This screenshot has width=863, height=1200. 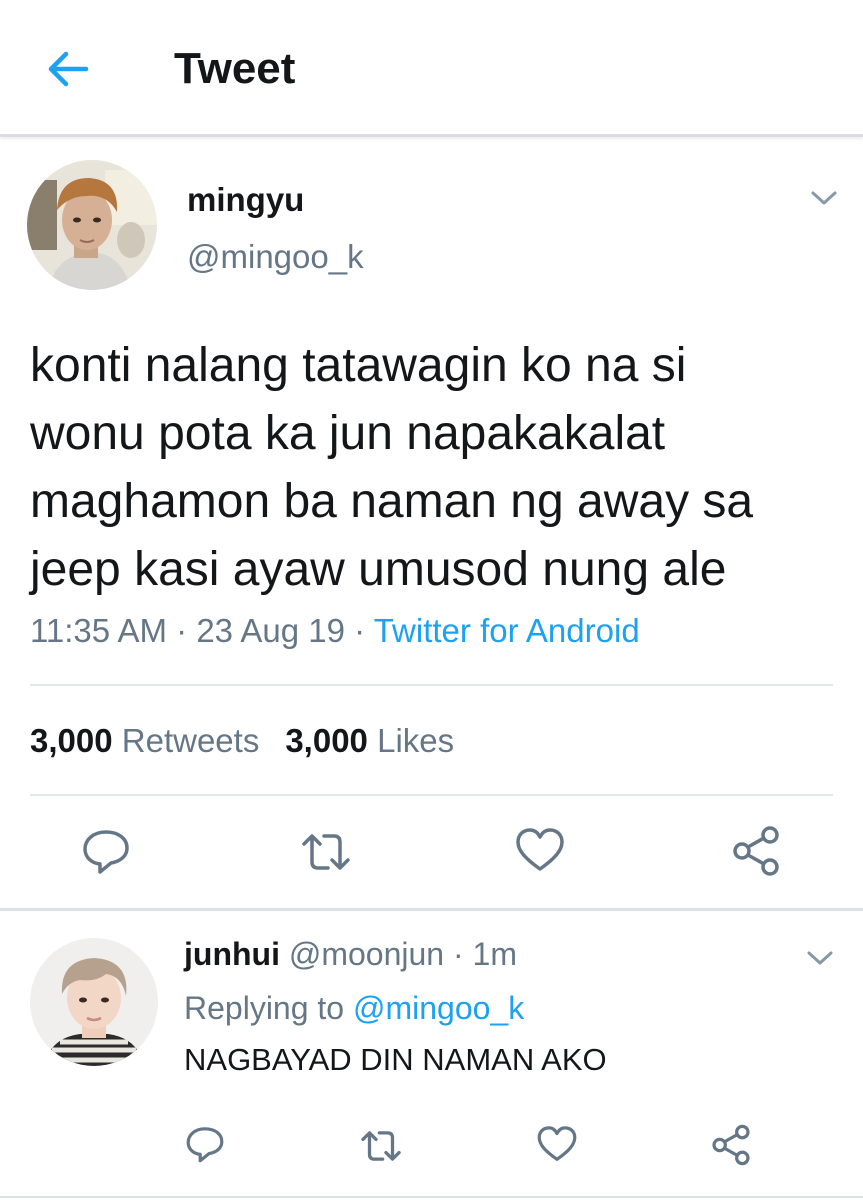 I want to click on reply-reply-button, so click(x=205, y=1144).